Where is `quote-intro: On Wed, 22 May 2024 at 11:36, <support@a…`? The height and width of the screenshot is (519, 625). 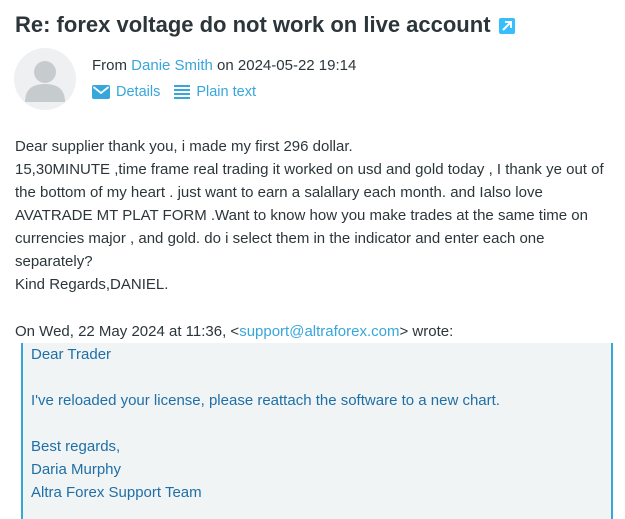
quote-intro: On Wed, 22 May 2024 at 11:36, <support@a… is located at coordinates (234, 331).